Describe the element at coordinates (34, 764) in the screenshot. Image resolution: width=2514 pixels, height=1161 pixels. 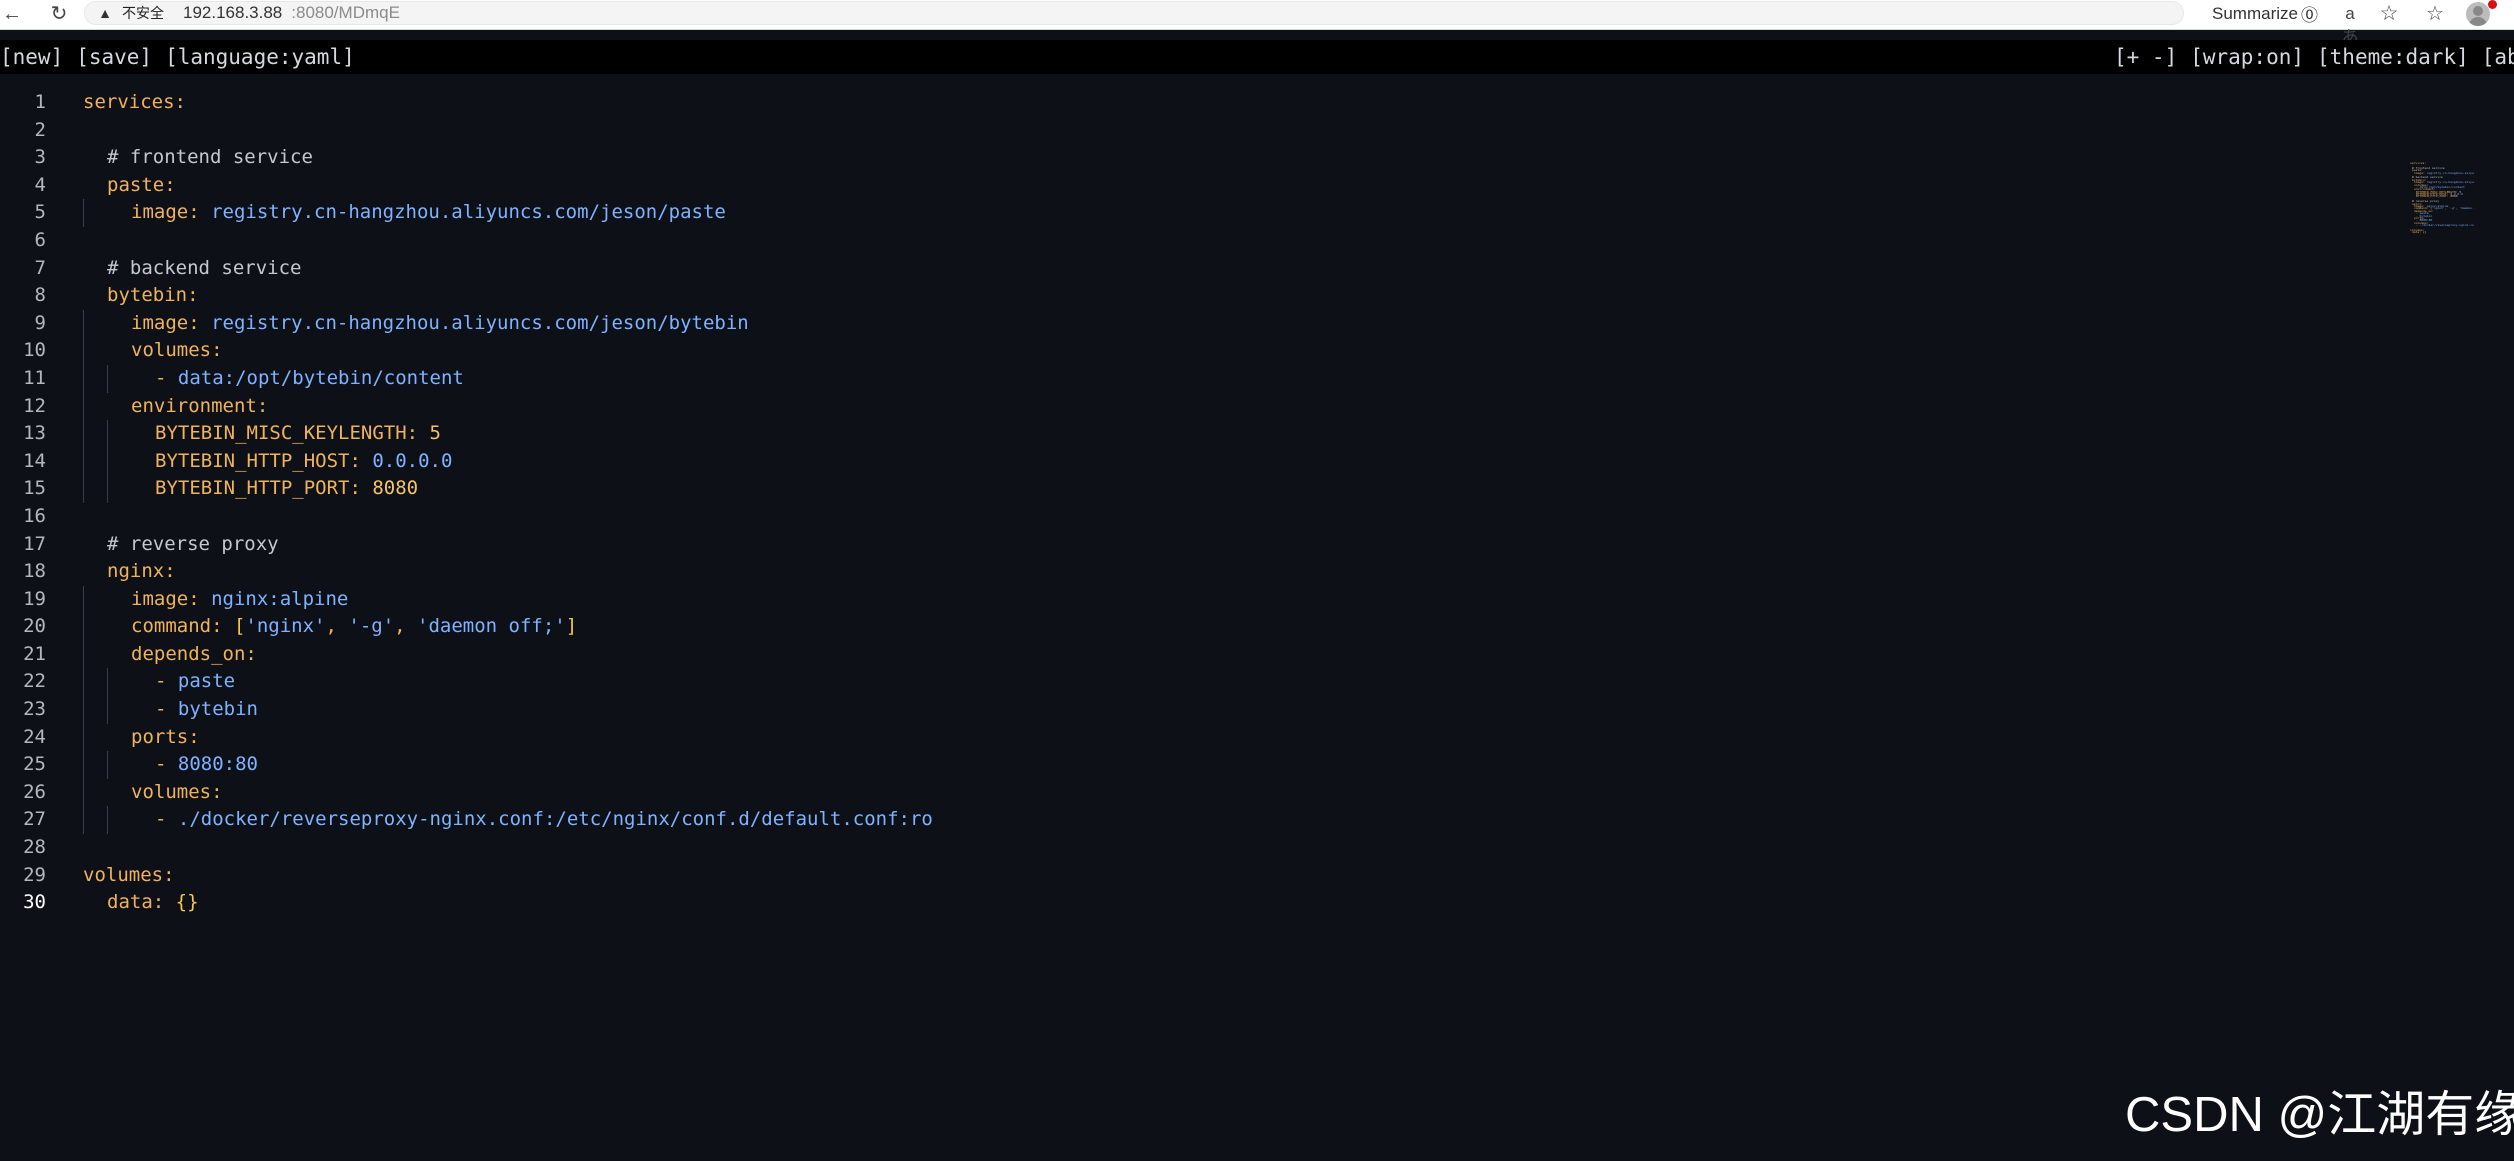
I see `line-number: 25` at that location.